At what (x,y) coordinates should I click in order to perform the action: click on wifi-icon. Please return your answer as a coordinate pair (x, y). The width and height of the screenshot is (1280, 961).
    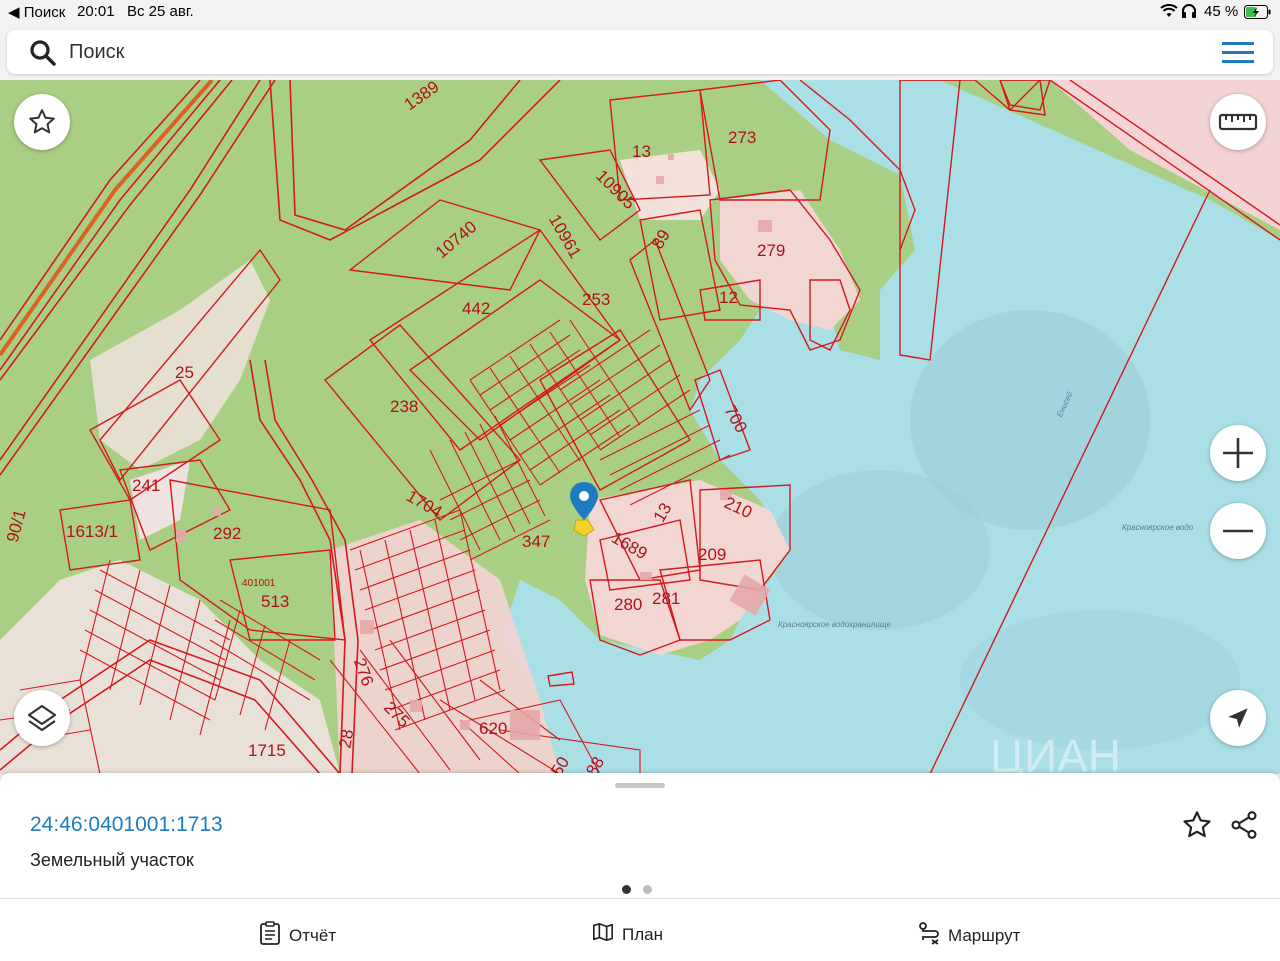
    Looking at the image, I should click on (1169, 13).